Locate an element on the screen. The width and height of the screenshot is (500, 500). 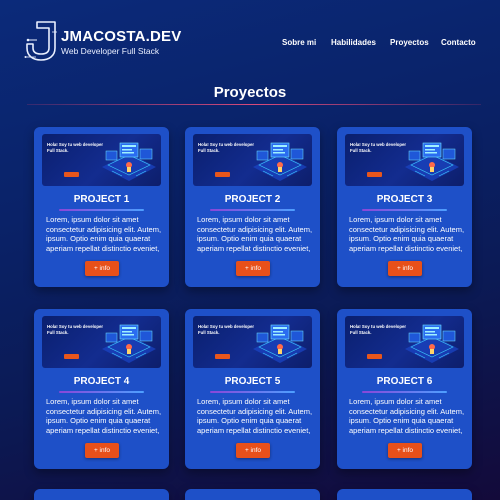
page-title: Proyectos is located at coordinates (250, 92).